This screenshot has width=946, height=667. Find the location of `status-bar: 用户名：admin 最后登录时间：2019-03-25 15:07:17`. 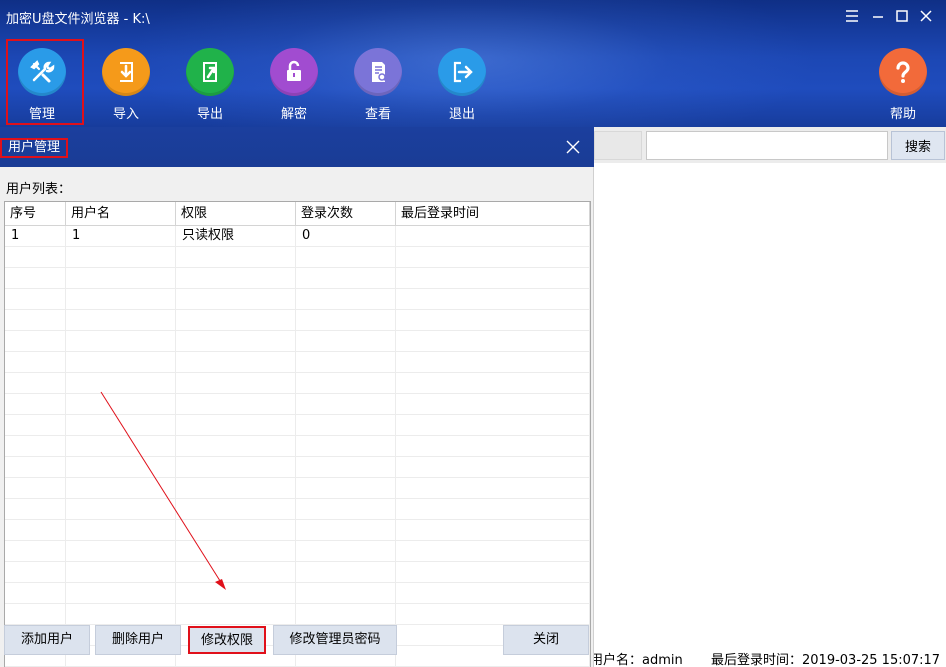

status-bar: 用户名：admin 最后登录时间：2019-03-25 15:07:17 is located at coordinates (768, 652).